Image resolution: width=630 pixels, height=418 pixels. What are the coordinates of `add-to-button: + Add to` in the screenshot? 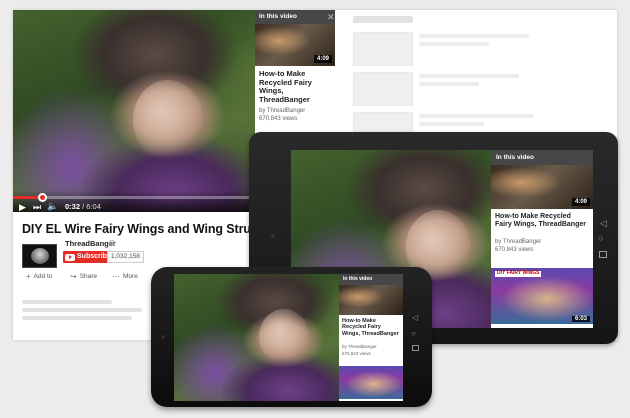 It's located at (39, 276).